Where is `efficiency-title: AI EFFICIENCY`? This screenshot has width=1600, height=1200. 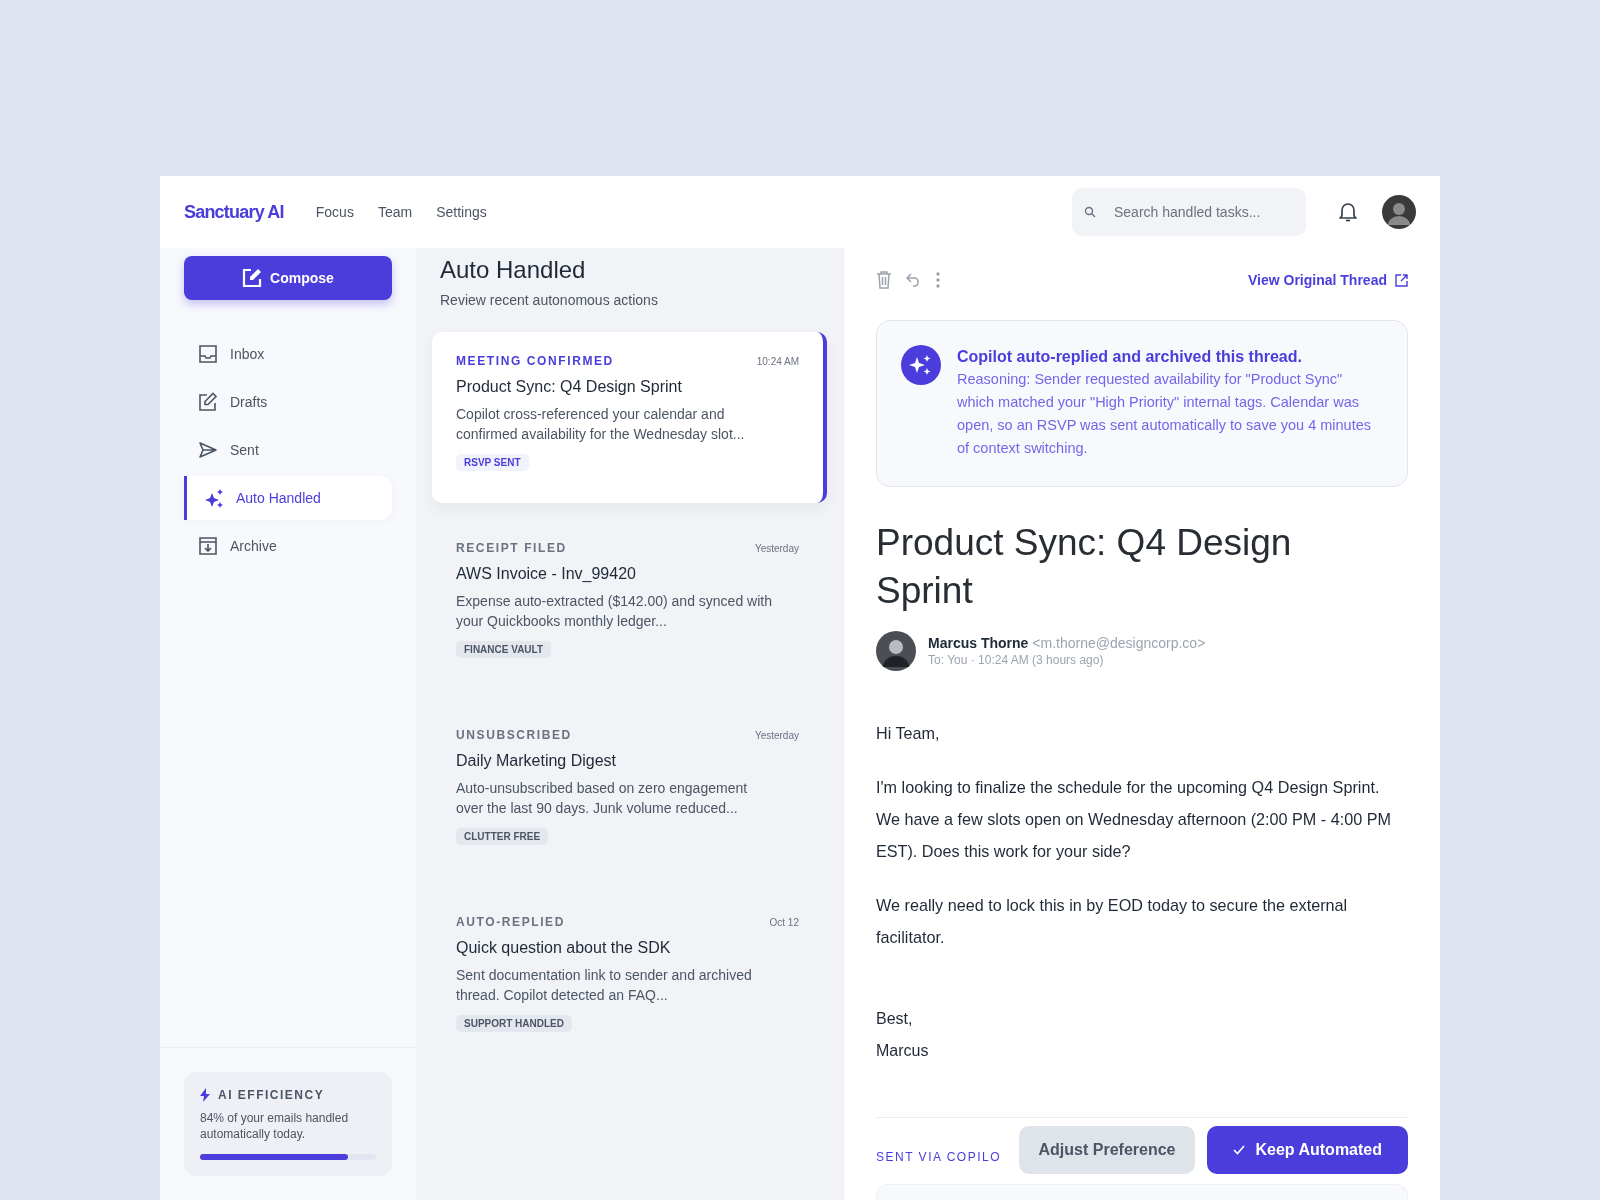 efficiency-title: AI EFFICIENCY is located at coordinates (271, 1095).